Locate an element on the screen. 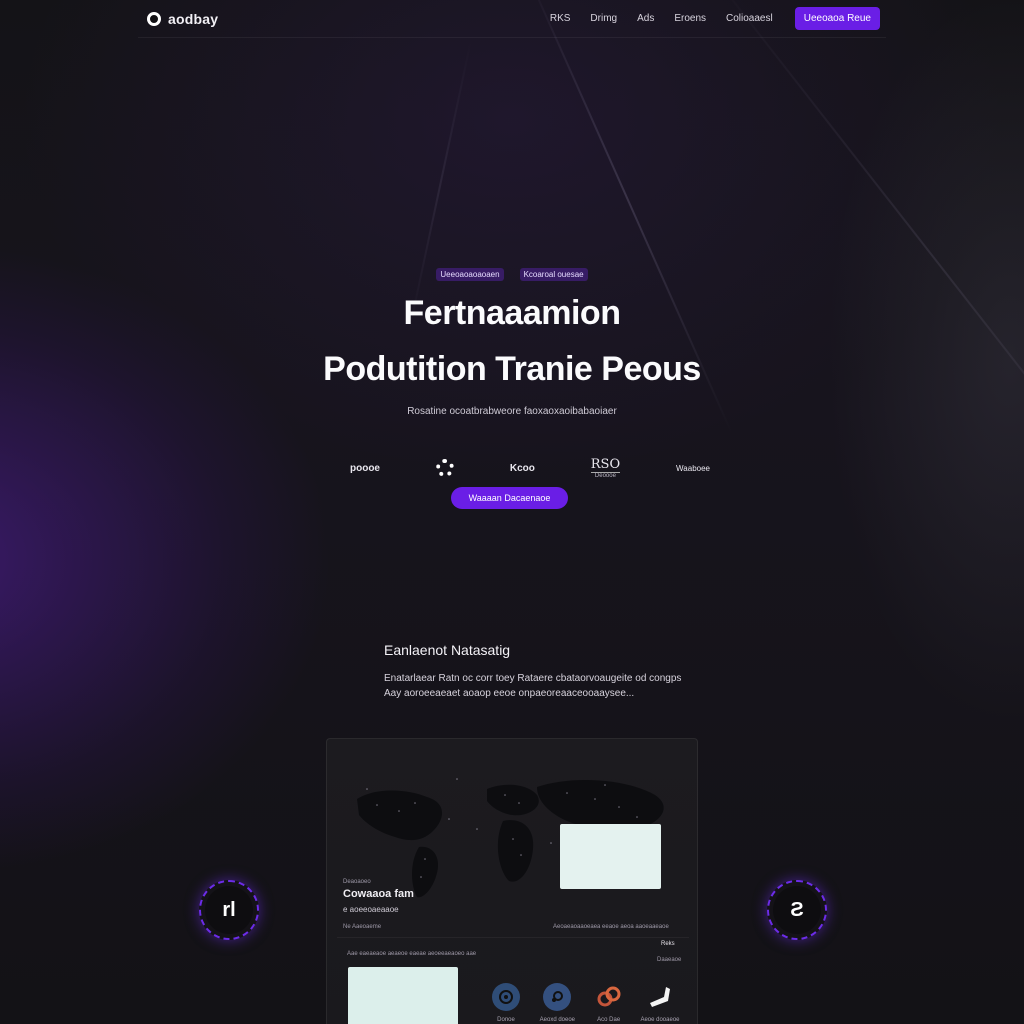 This screenshot has width=1024, height=1024. app-label: Aeoxd doeoe is located at coordinates (557, 1020).